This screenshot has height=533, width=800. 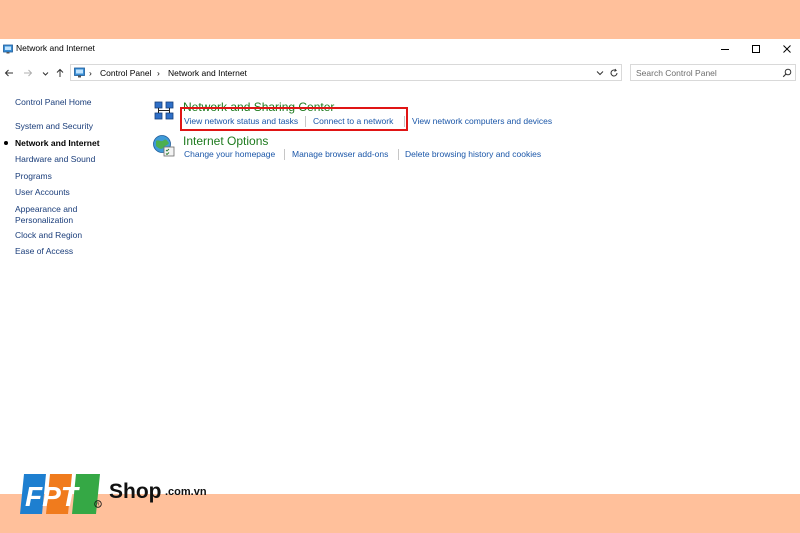 I want to click on internet-options-icon, so click(x=164, y=146).